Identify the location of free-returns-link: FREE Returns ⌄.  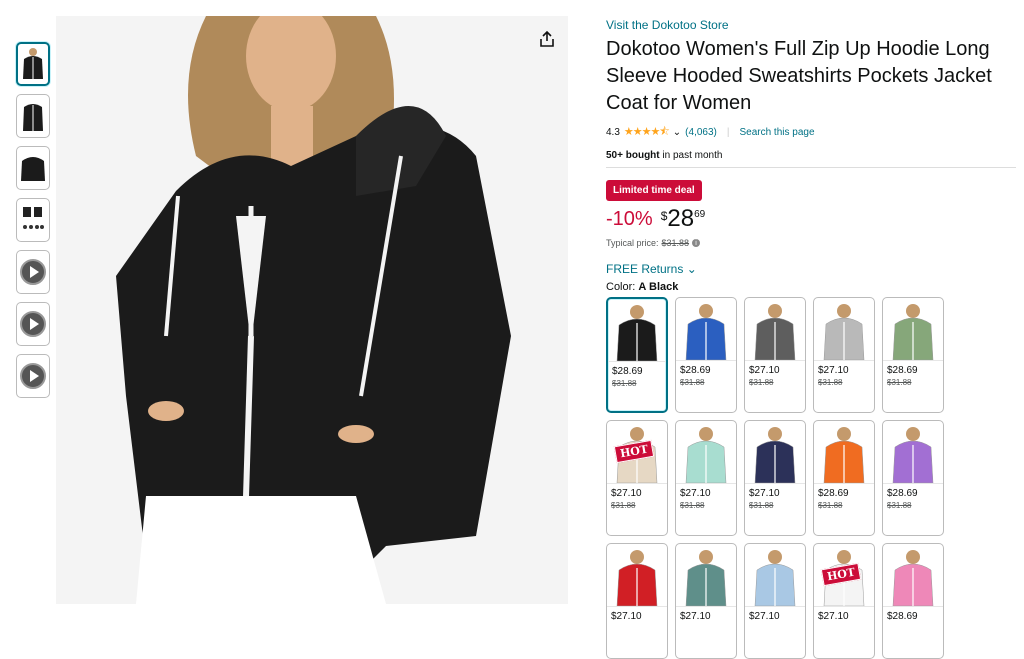
(811, 269).